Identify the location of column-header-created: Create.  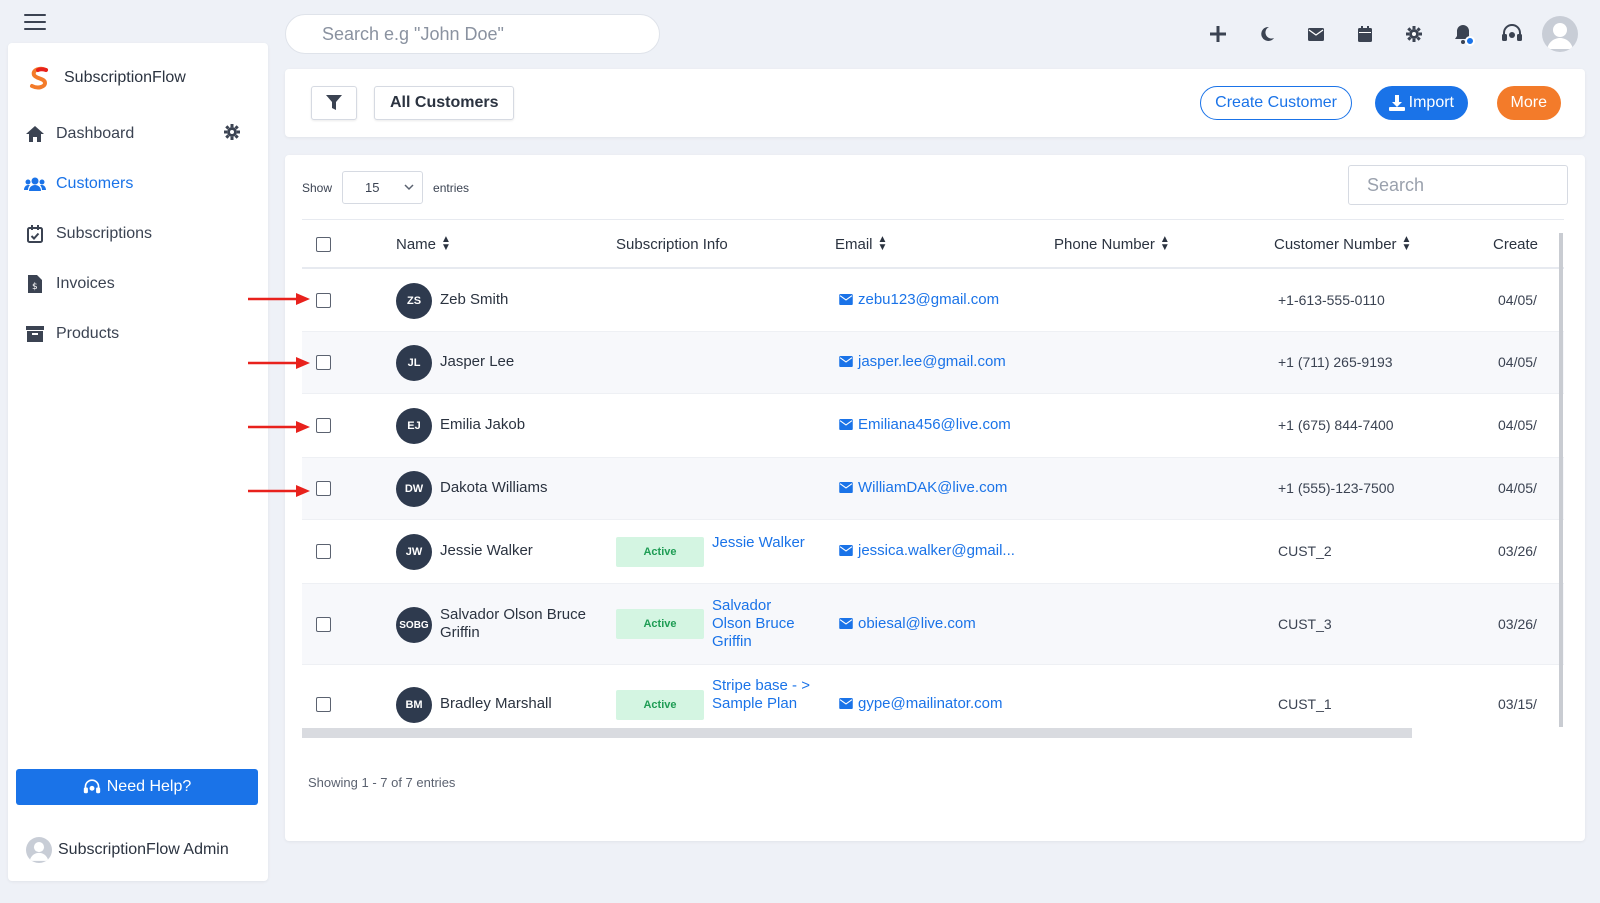
(1520, 244).